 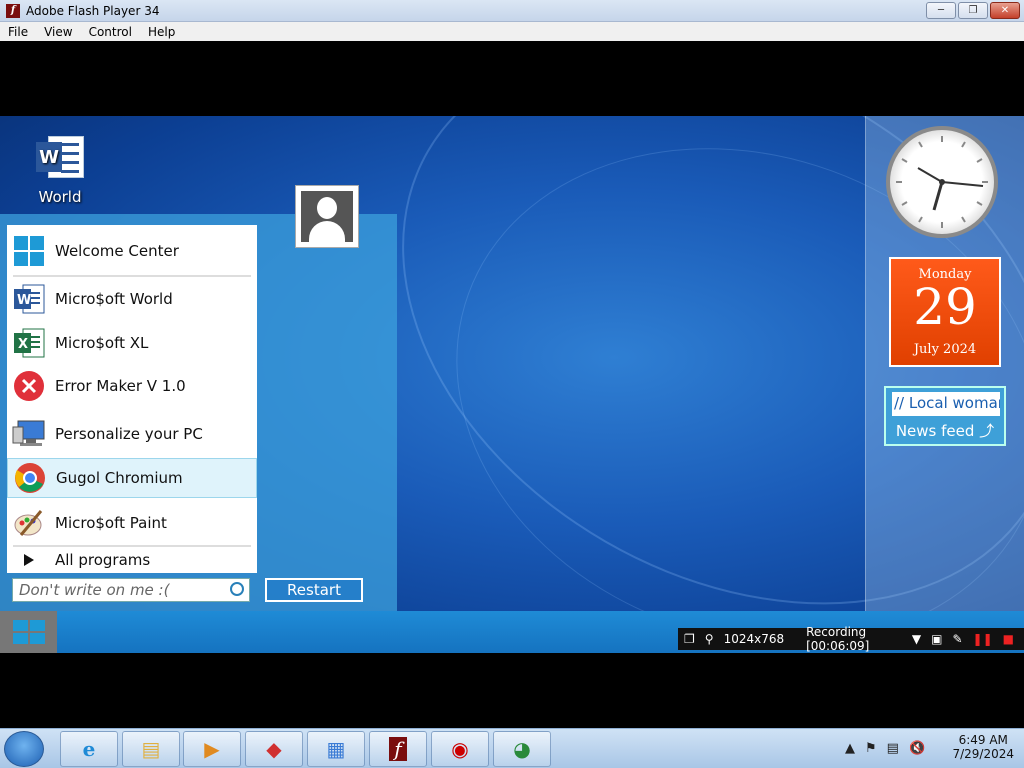 I want to click on recording-status: Recording [00:06:09], so click(x=838, y=639).